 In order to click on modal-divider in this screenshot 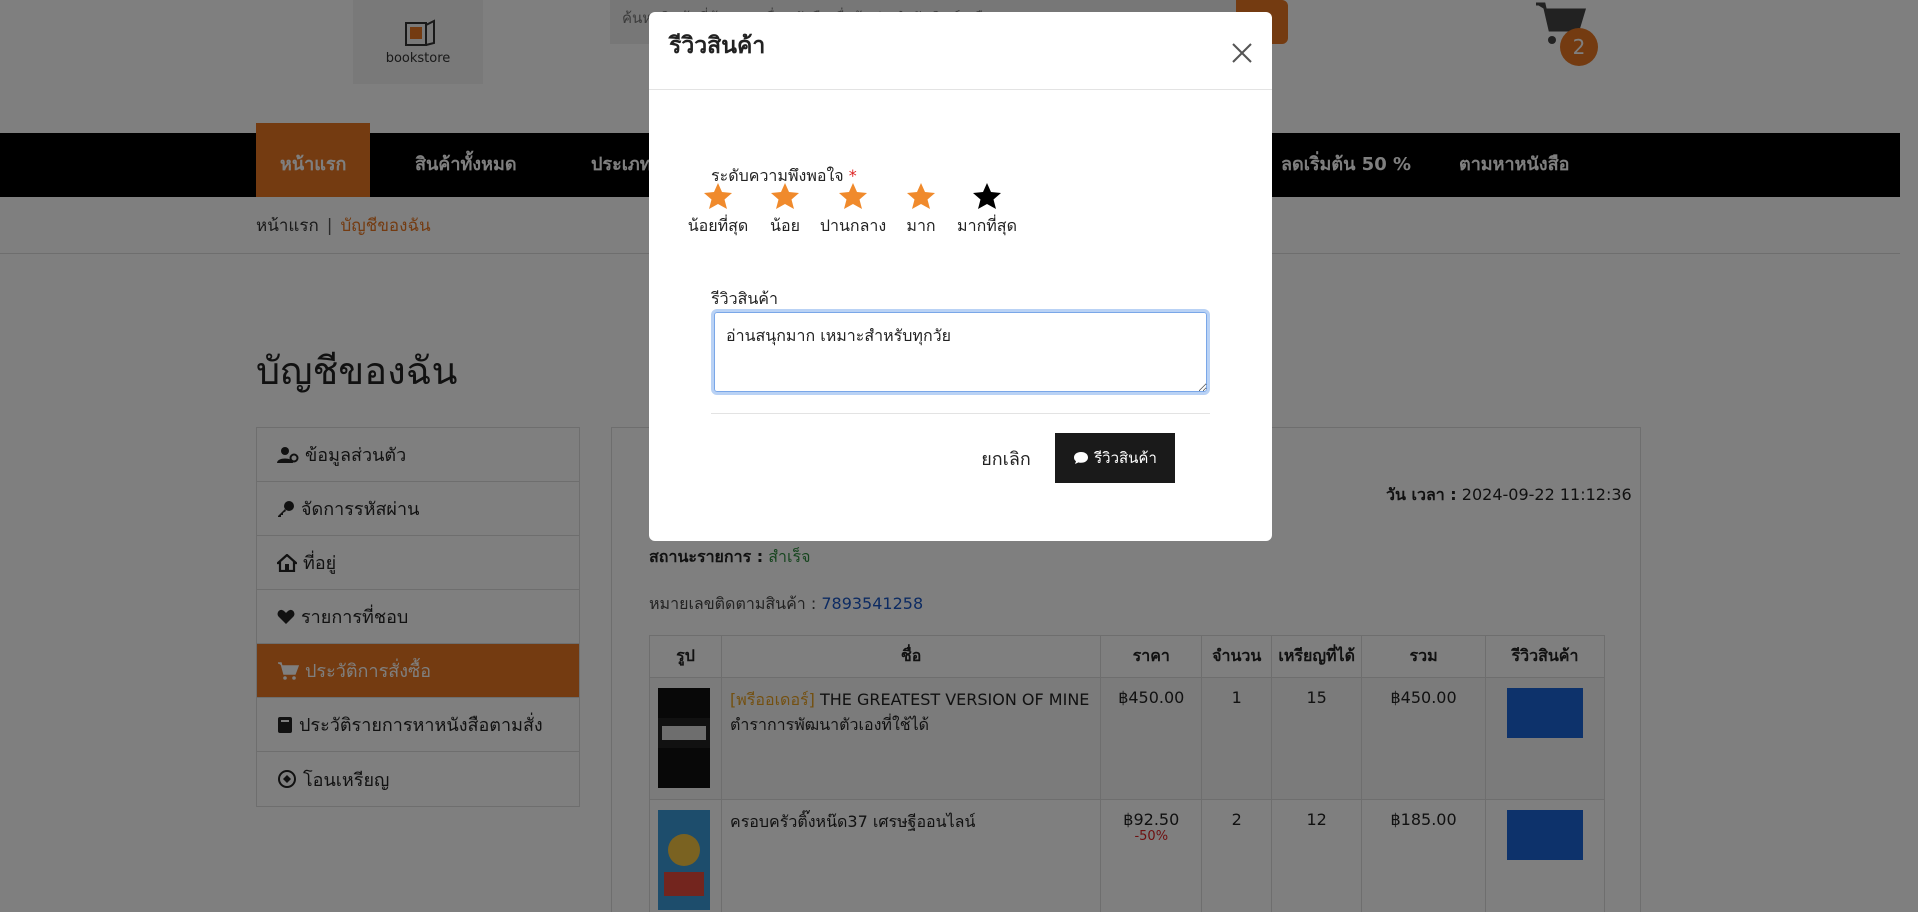, I will do `click(960, 413)`.